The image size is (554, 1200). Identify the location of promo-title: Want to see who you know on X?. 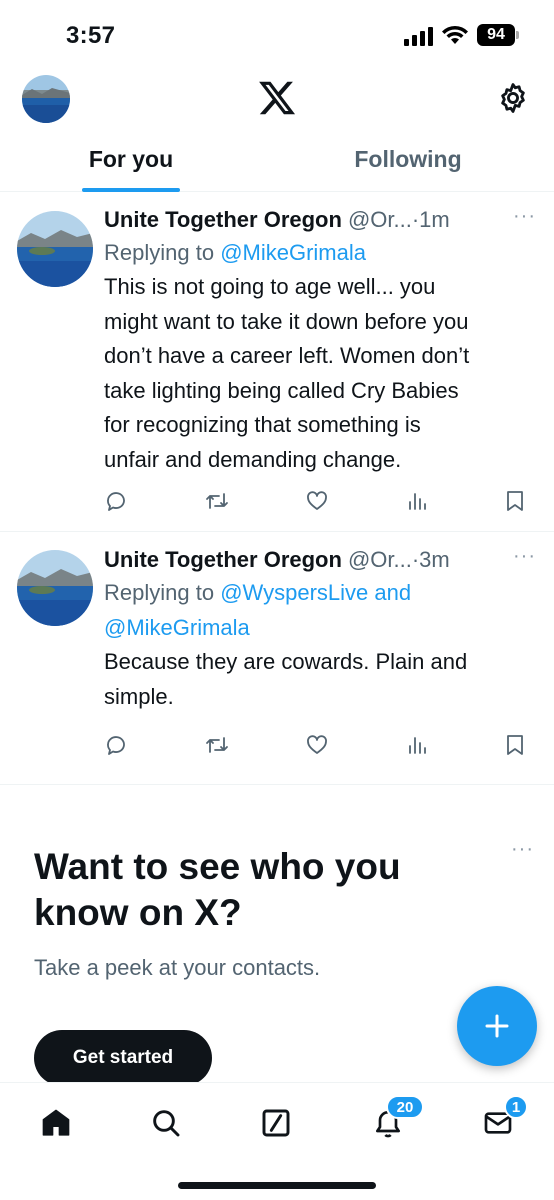
(217, 889).